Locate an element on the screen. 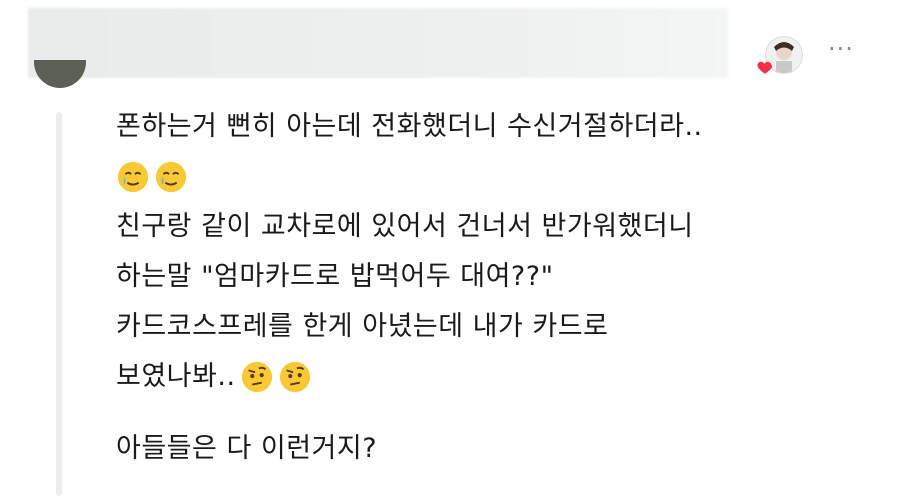  comment-line: 하는말 "엄마카드로 밥먹어두 대여??" is located at coordinates (496, 277).